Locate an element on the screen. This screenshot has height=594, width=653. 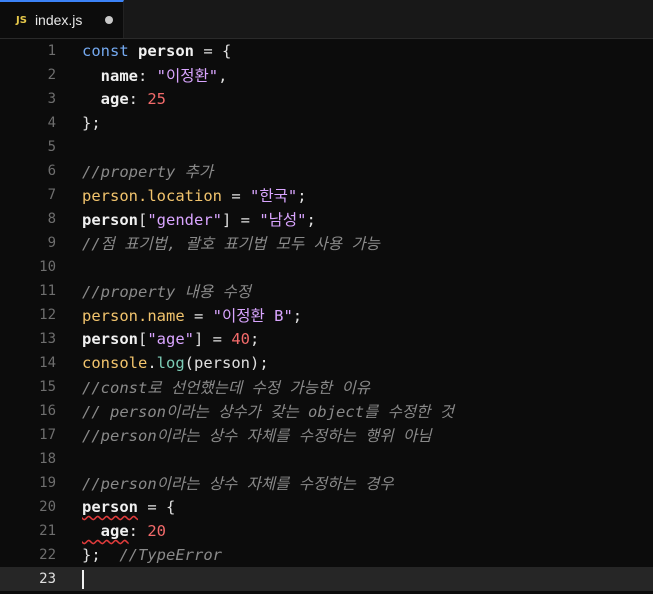
code-text: }; //TypeError is located at coordinates (152, 555).